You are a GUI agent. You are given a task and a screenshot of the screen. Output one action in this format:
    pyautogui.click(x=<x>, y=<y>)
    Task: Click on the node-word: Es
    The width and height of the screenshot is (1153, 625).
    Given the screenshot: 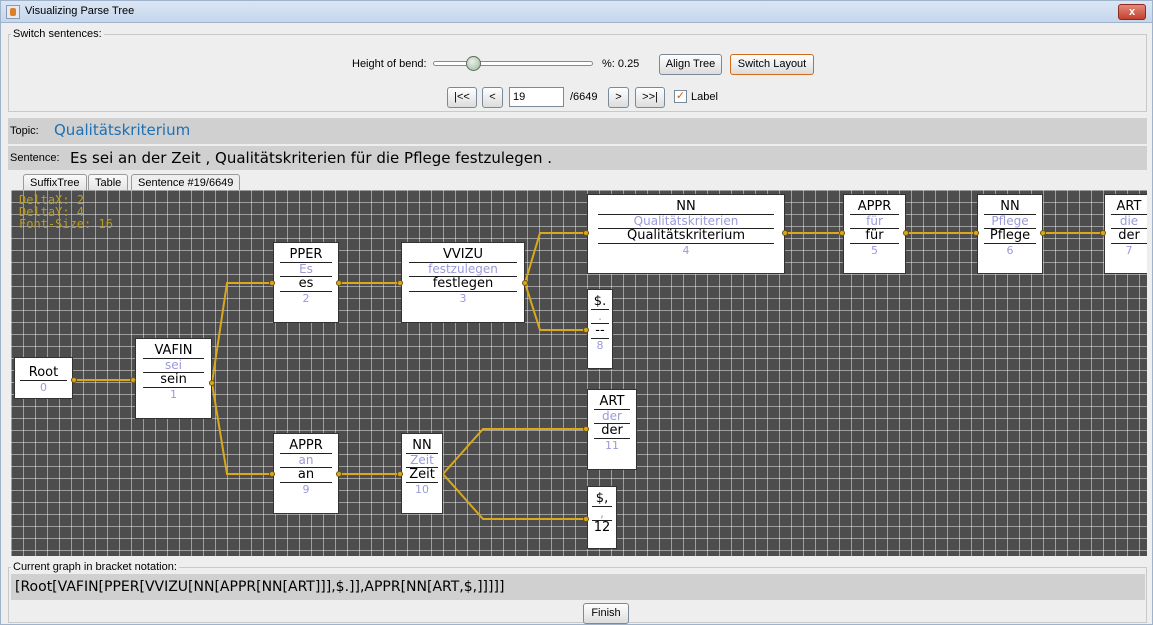 What is the action you would take?
    pyautogui.click(x=306, y=269)
    